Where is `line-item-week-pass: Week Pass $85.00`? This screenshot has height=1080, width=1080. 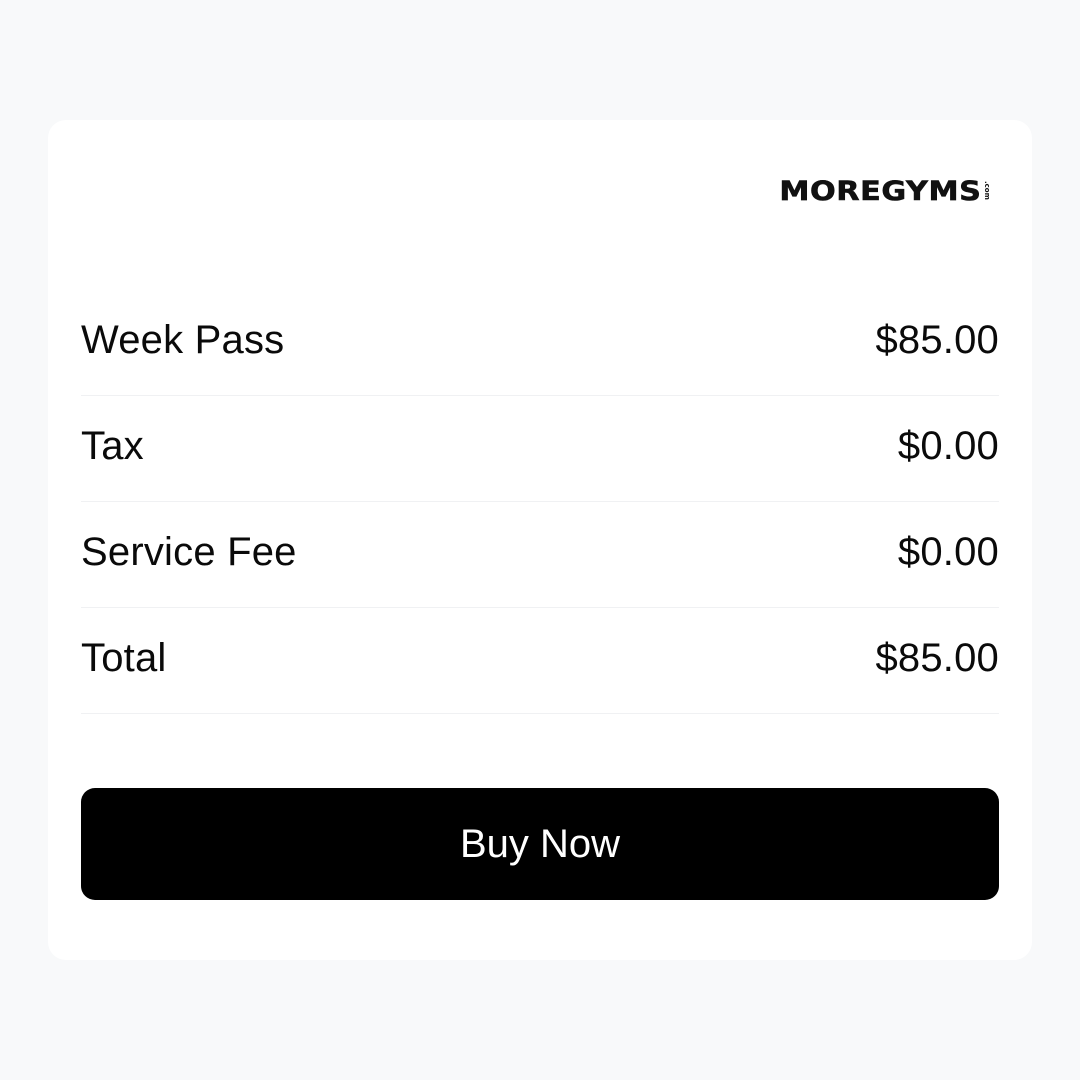
line-item-week-pass: Week Pass $85.00 is located at coordinates (540, 343).